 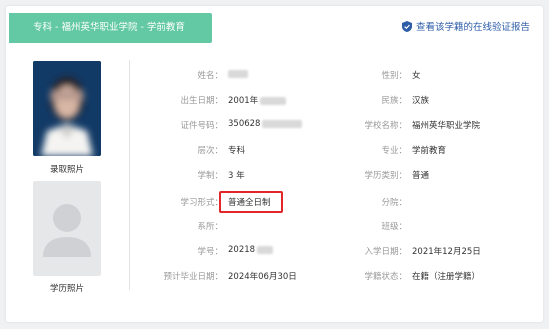 I want to click on name-value, so click(x=238, y=74).